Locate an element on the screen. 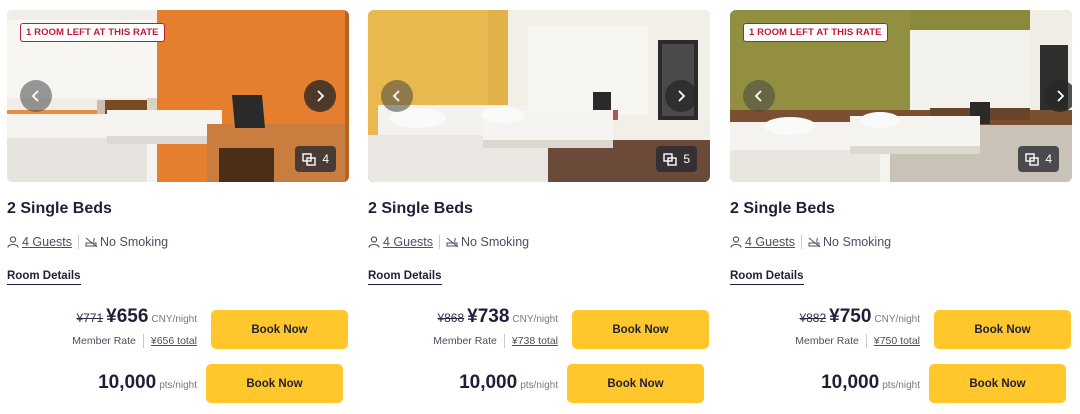 The height and width of the screenshot is (414, 1080). photo-count-badge: 5 is located at coordinates (676, 159).